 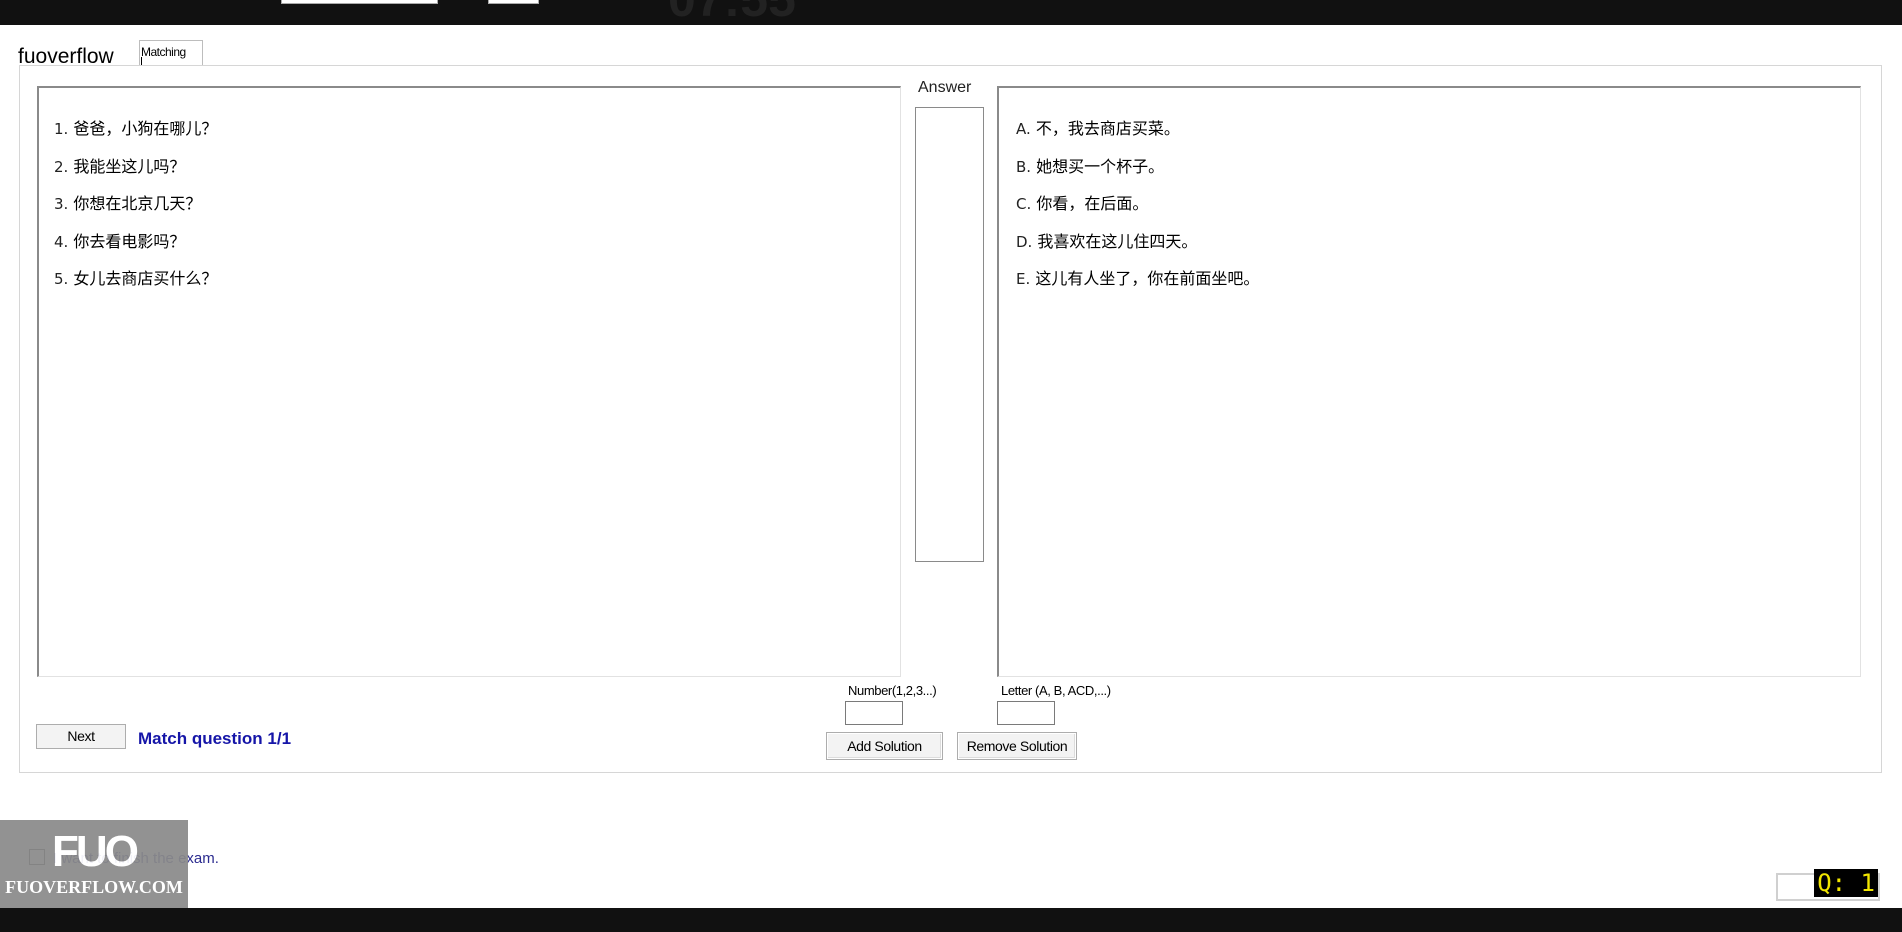 I want to click on text-caret, so click(x=141, y=61).